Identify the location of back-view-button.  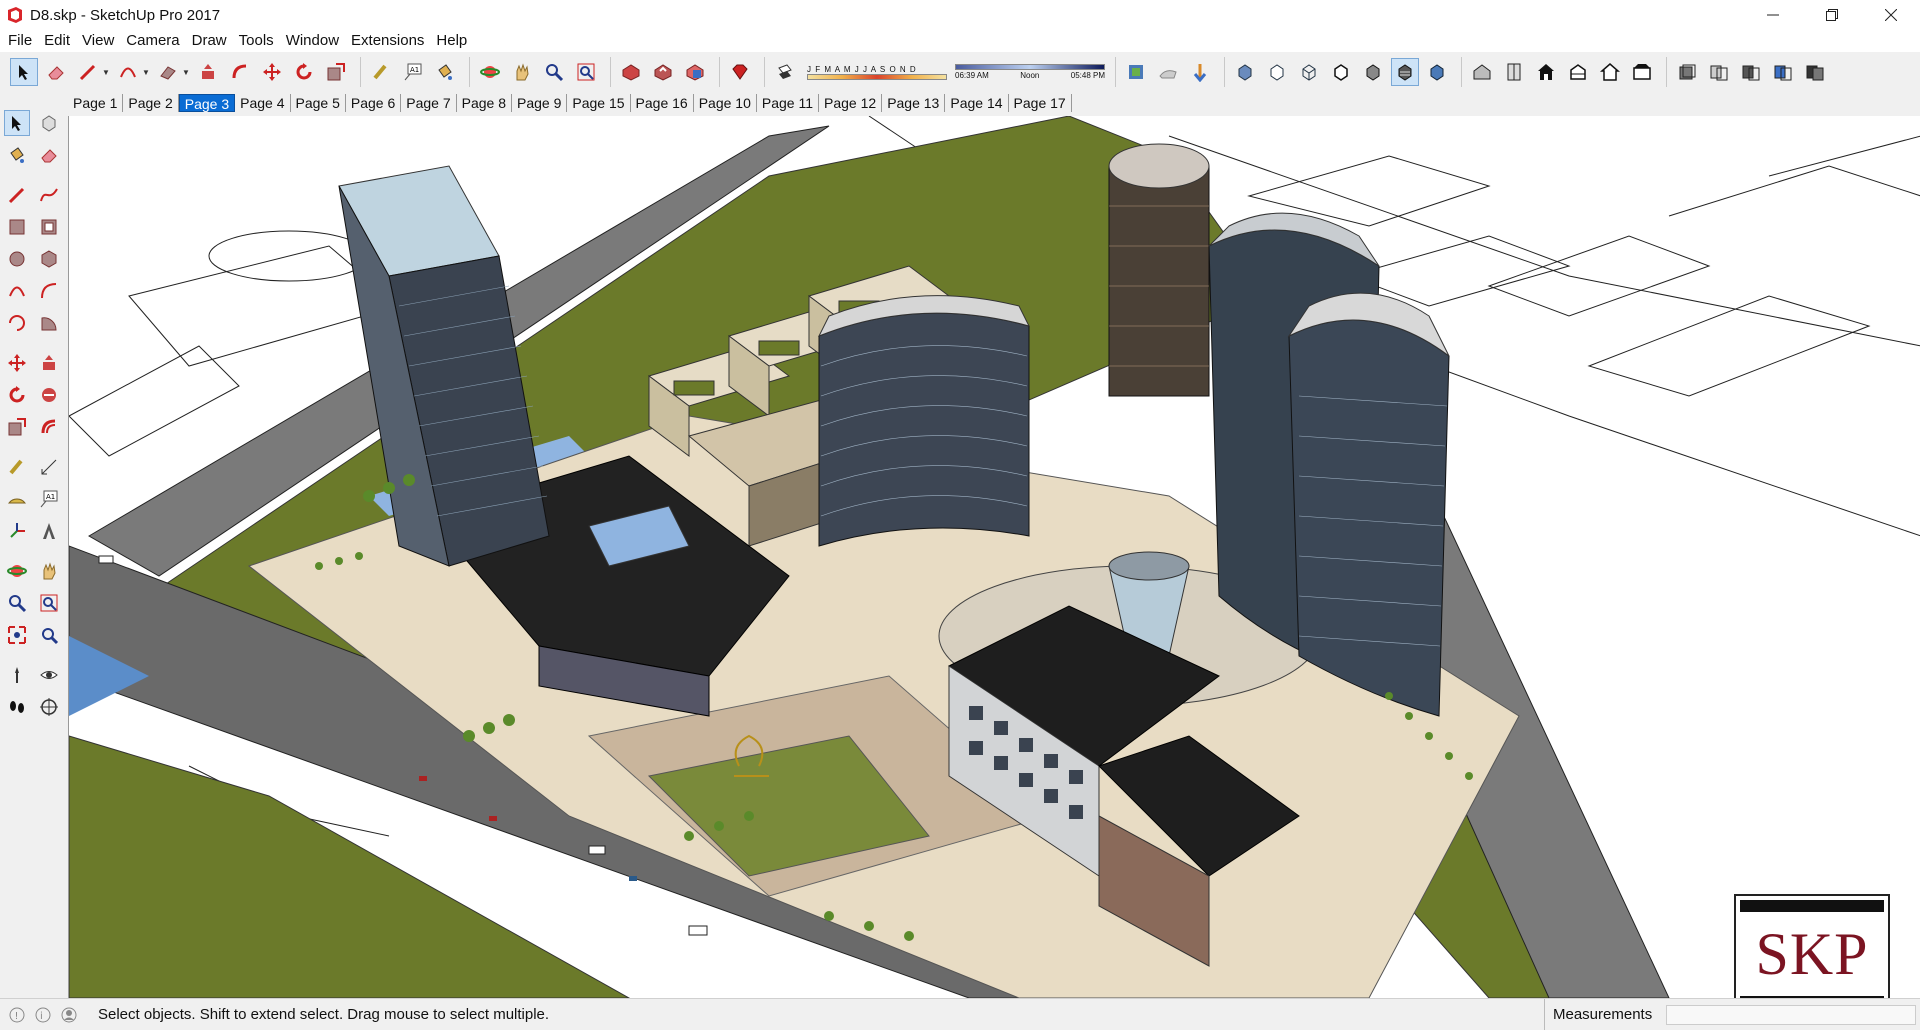
(1610, 72).